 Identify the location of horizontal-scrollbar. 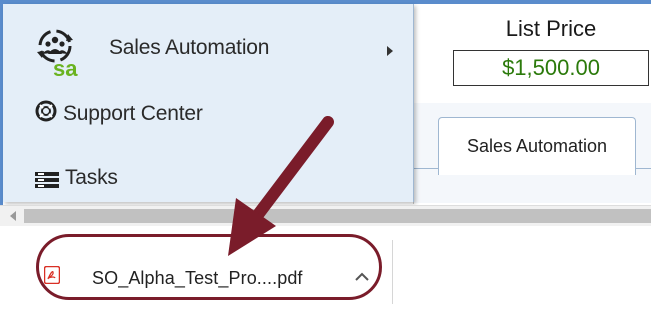
(325, 215).